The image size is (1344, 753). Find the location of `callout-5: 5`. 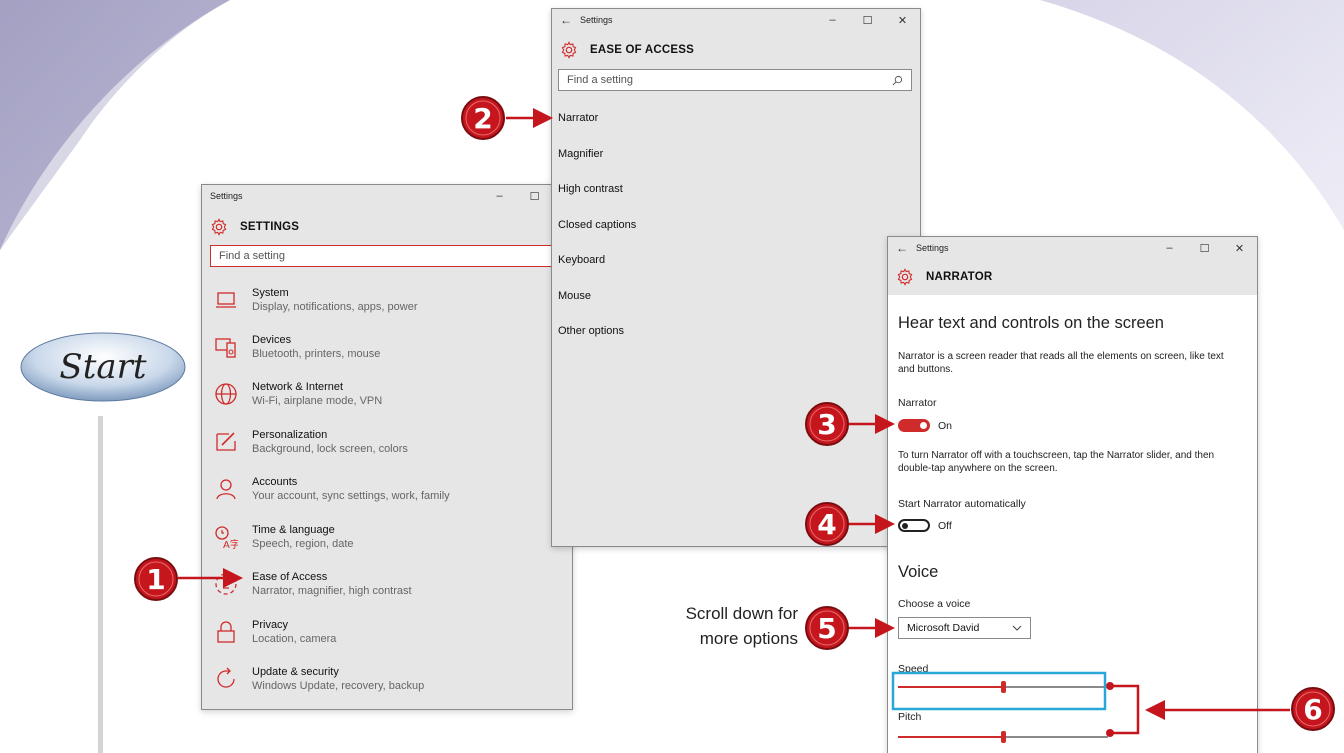

callout-5: 5 is located at coordinates (827, 628).